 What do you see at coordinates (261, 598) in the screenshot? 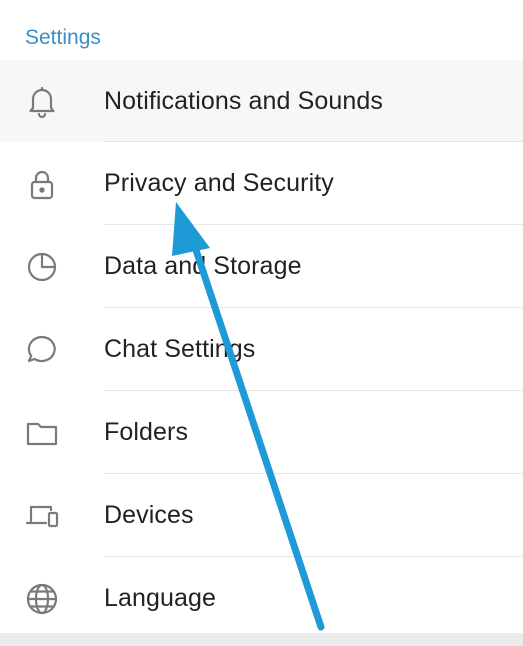
I see `settings-item-language: Language` at bounding box center [261, 598].